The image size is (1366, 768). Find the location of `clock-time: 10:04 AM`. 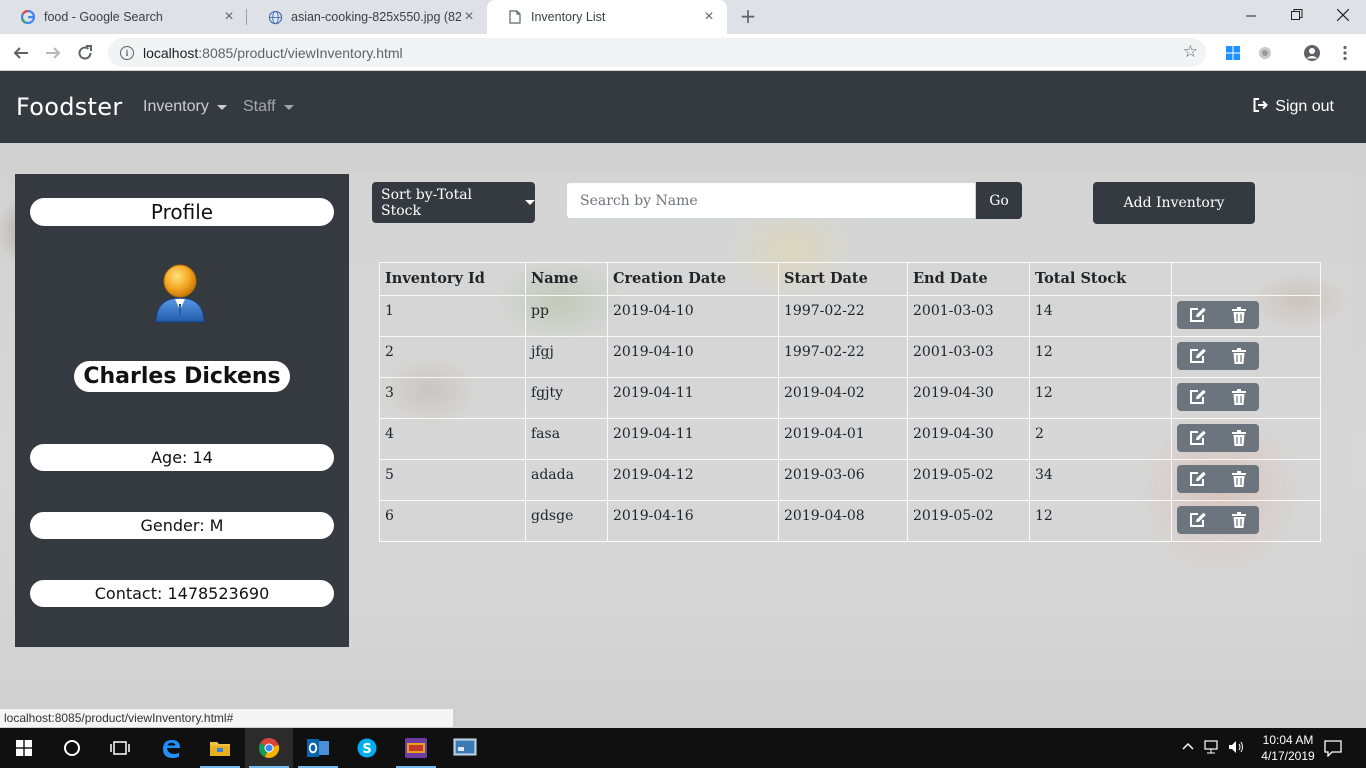

clock-time: 10:04 AM is located at coordinates (1288, 740).